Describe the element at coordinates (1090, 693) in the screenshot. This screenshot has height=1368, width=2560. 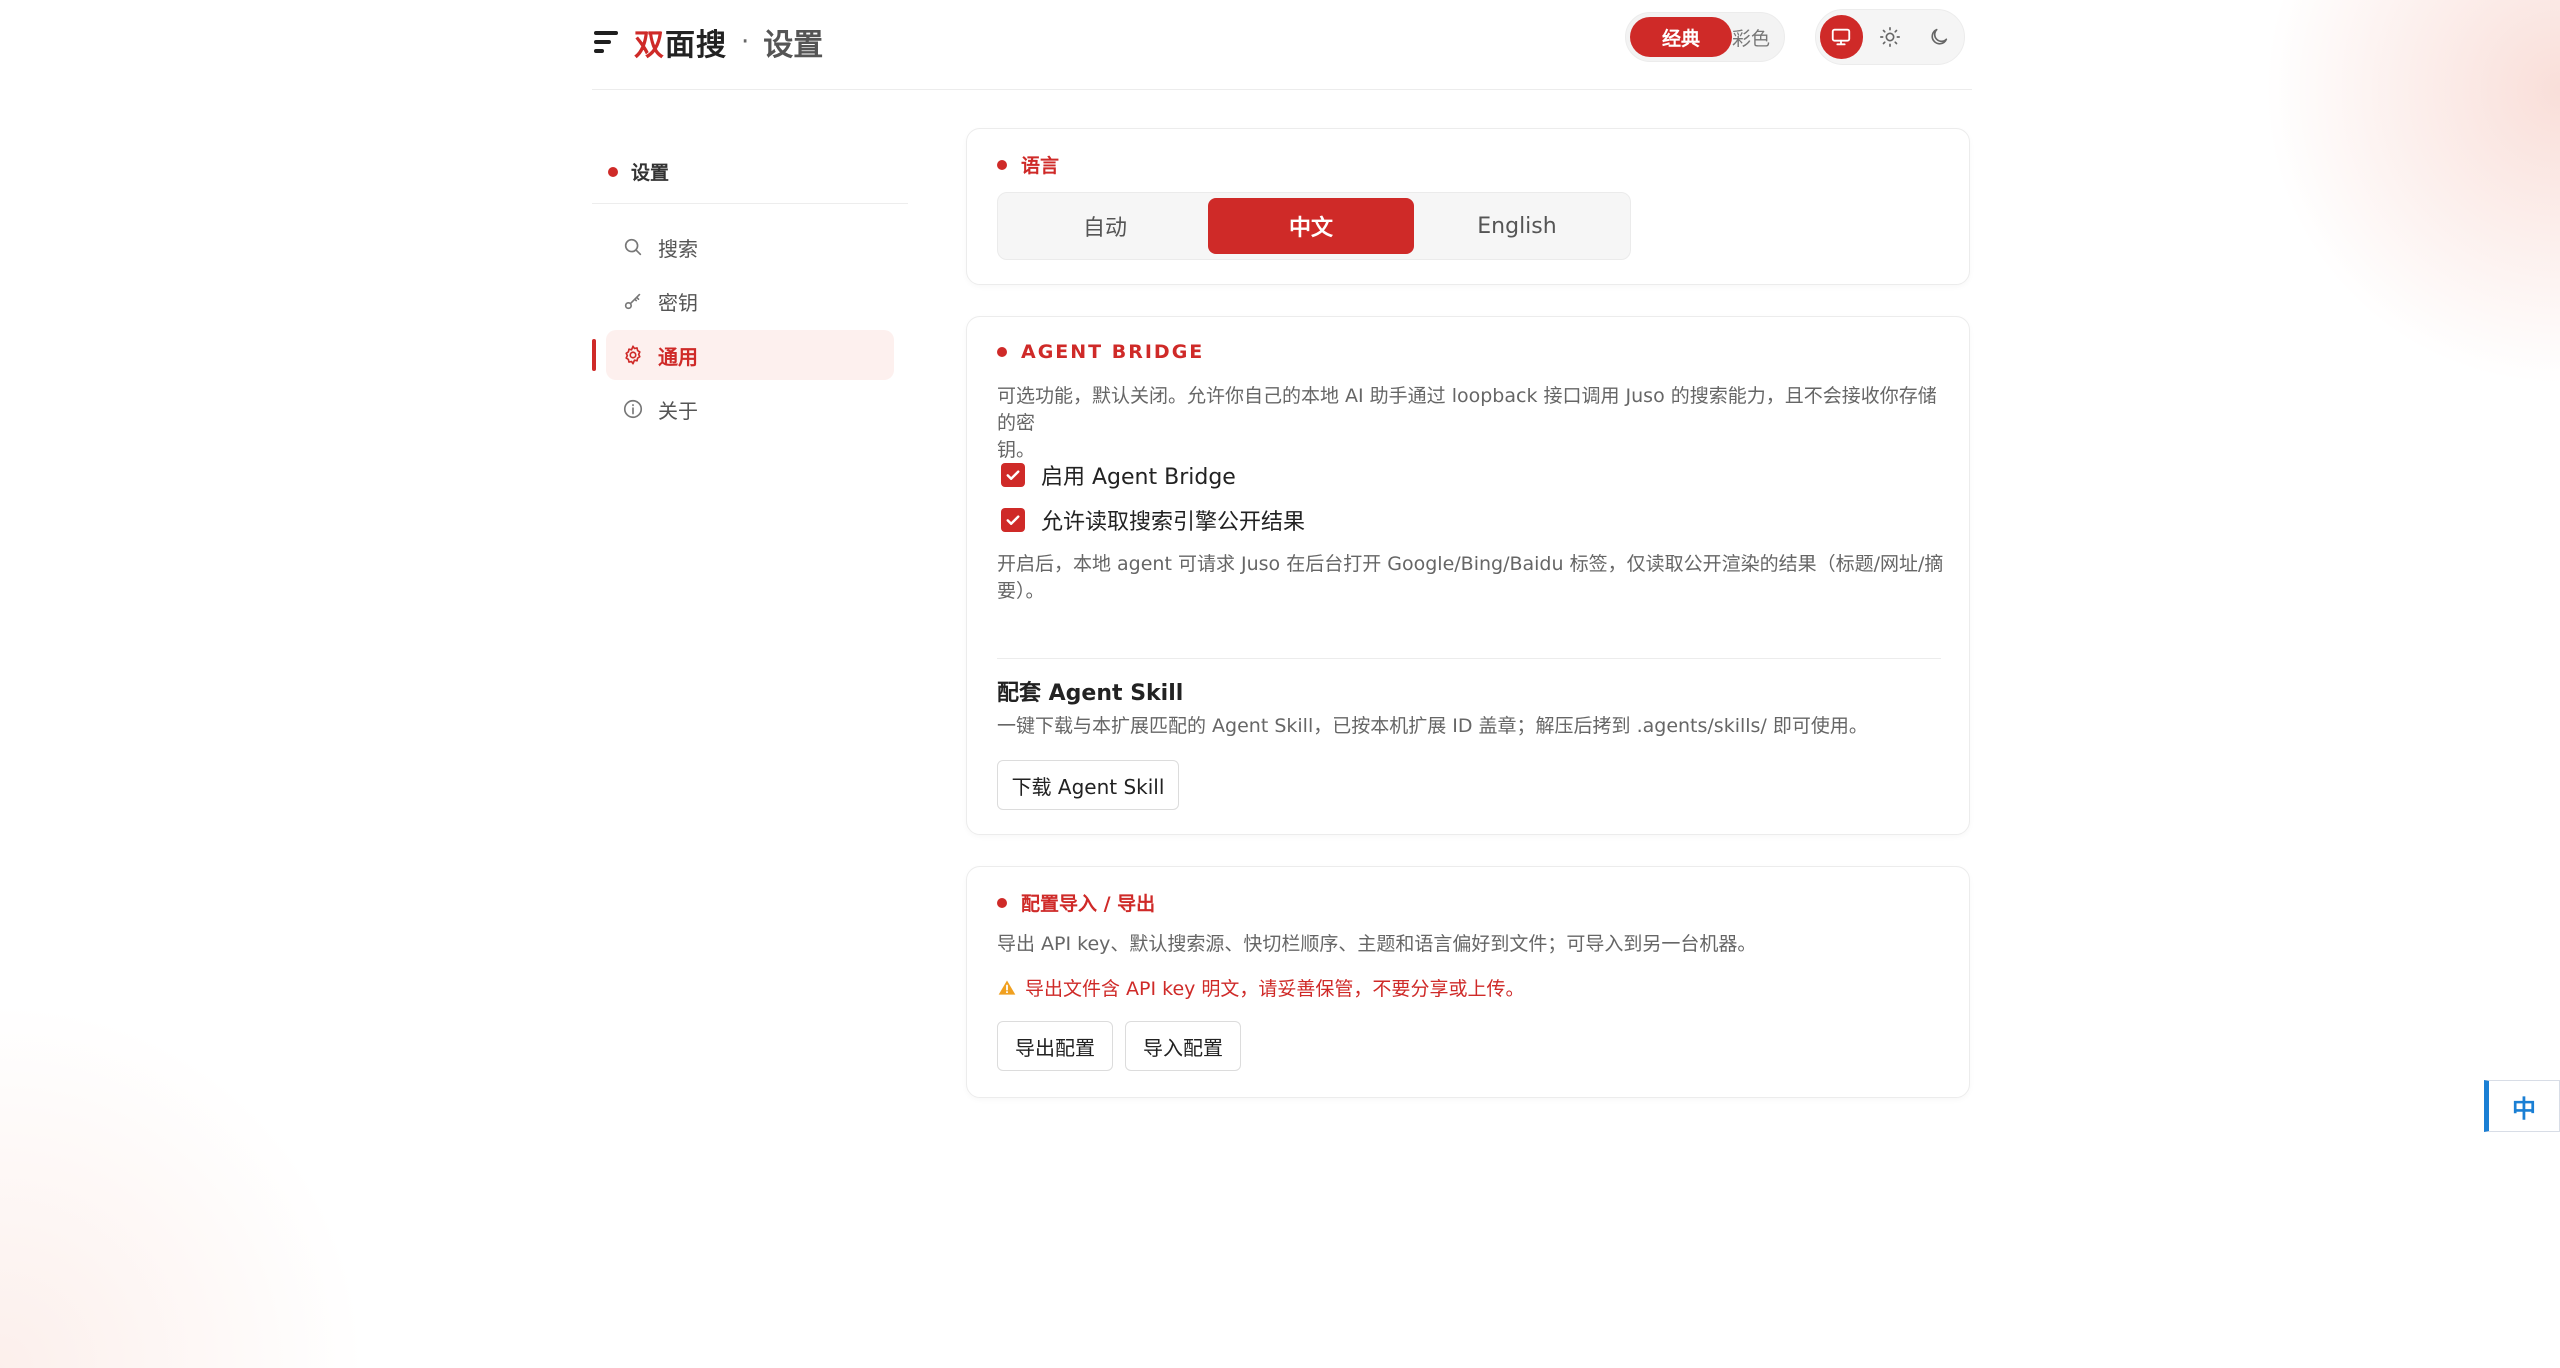
I see `agent-skill-title: 配套 Agent Skill` at that location.